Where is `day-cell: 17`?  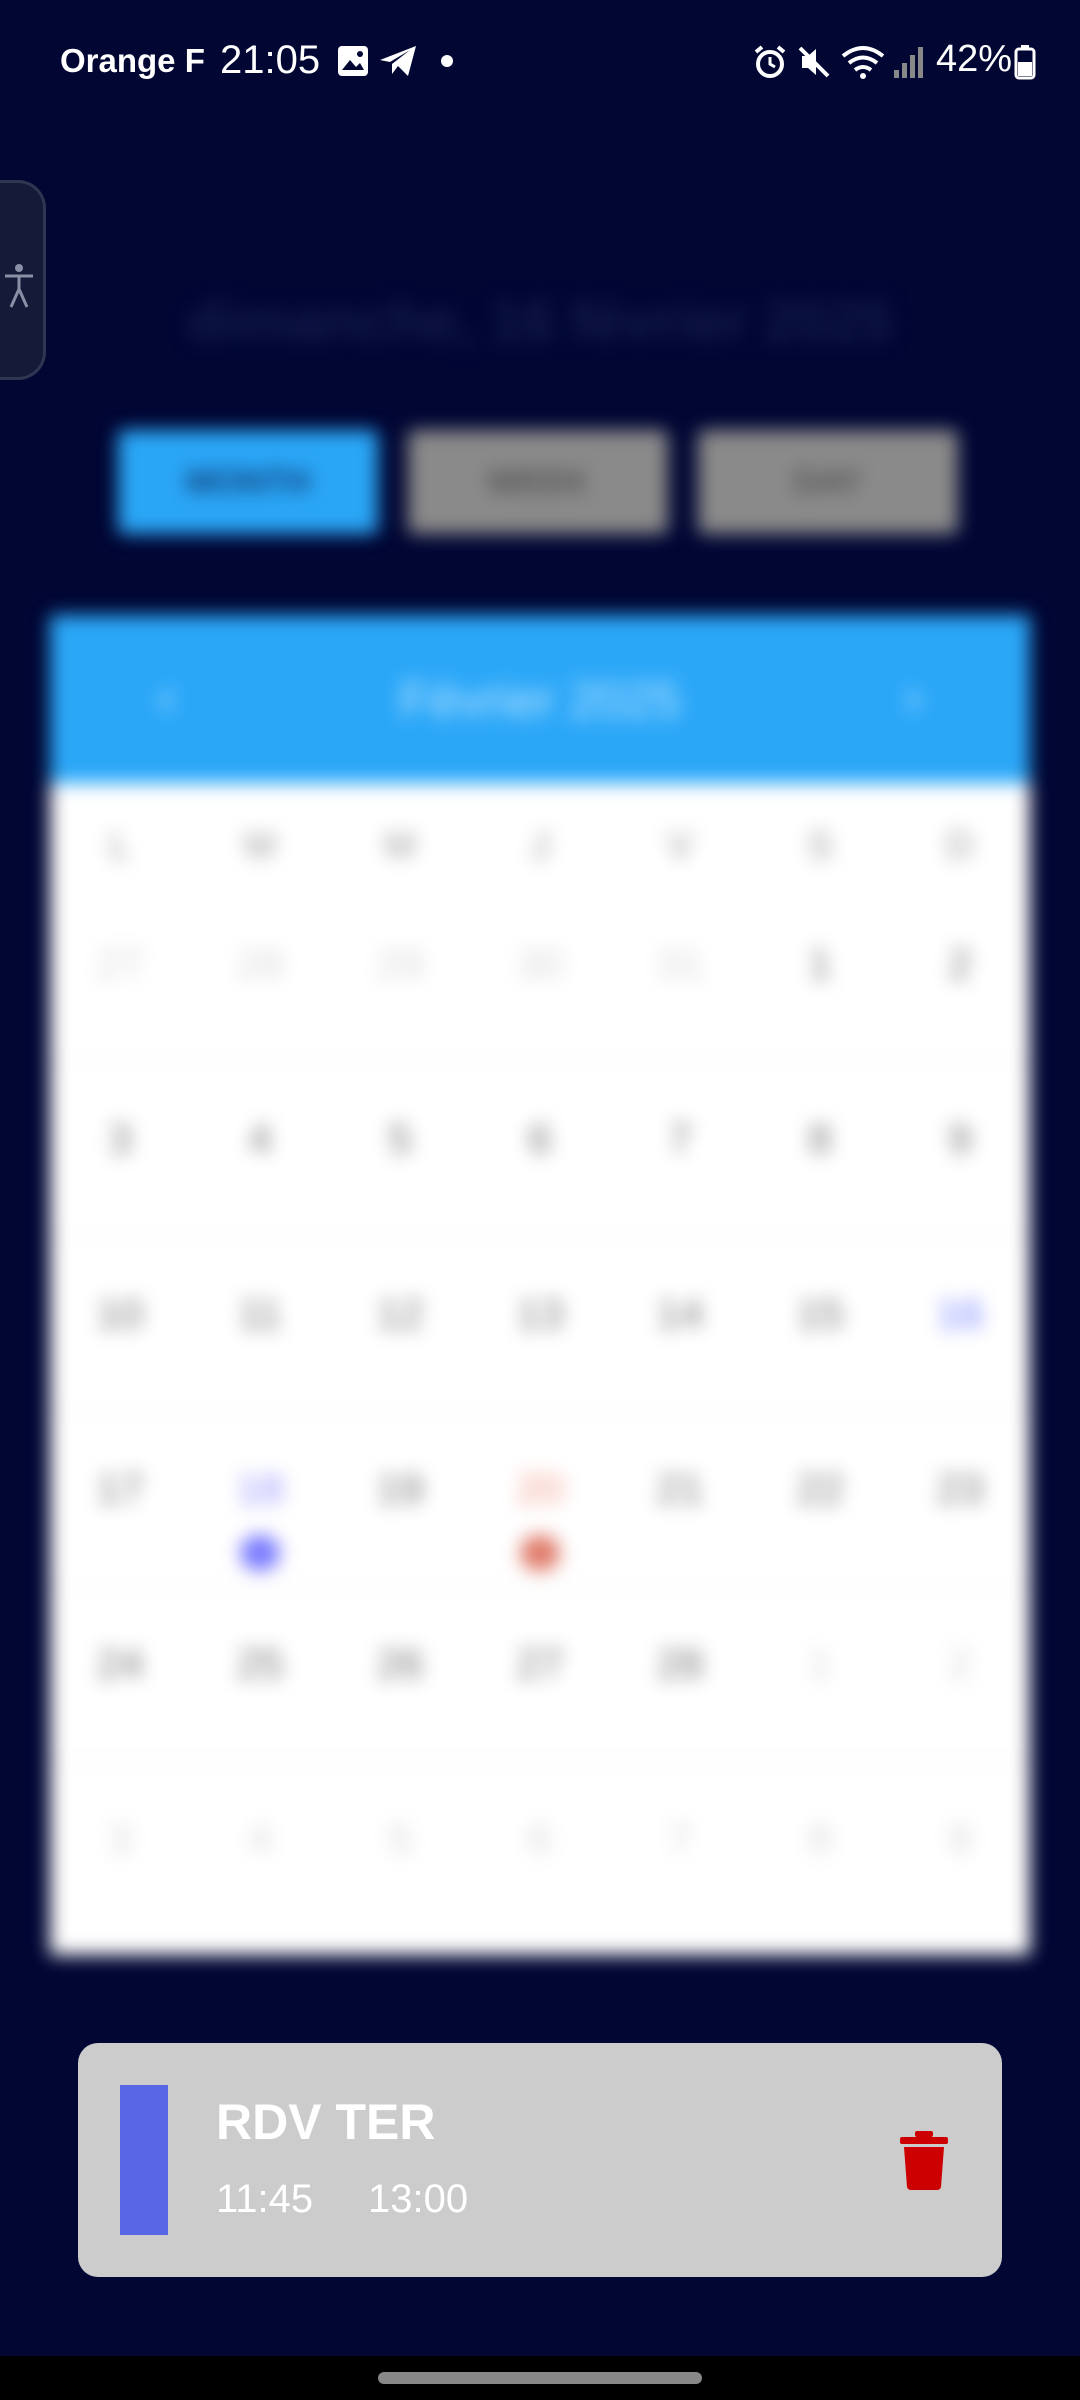
day-cell: 17 is located at coordinates (120, 1552).